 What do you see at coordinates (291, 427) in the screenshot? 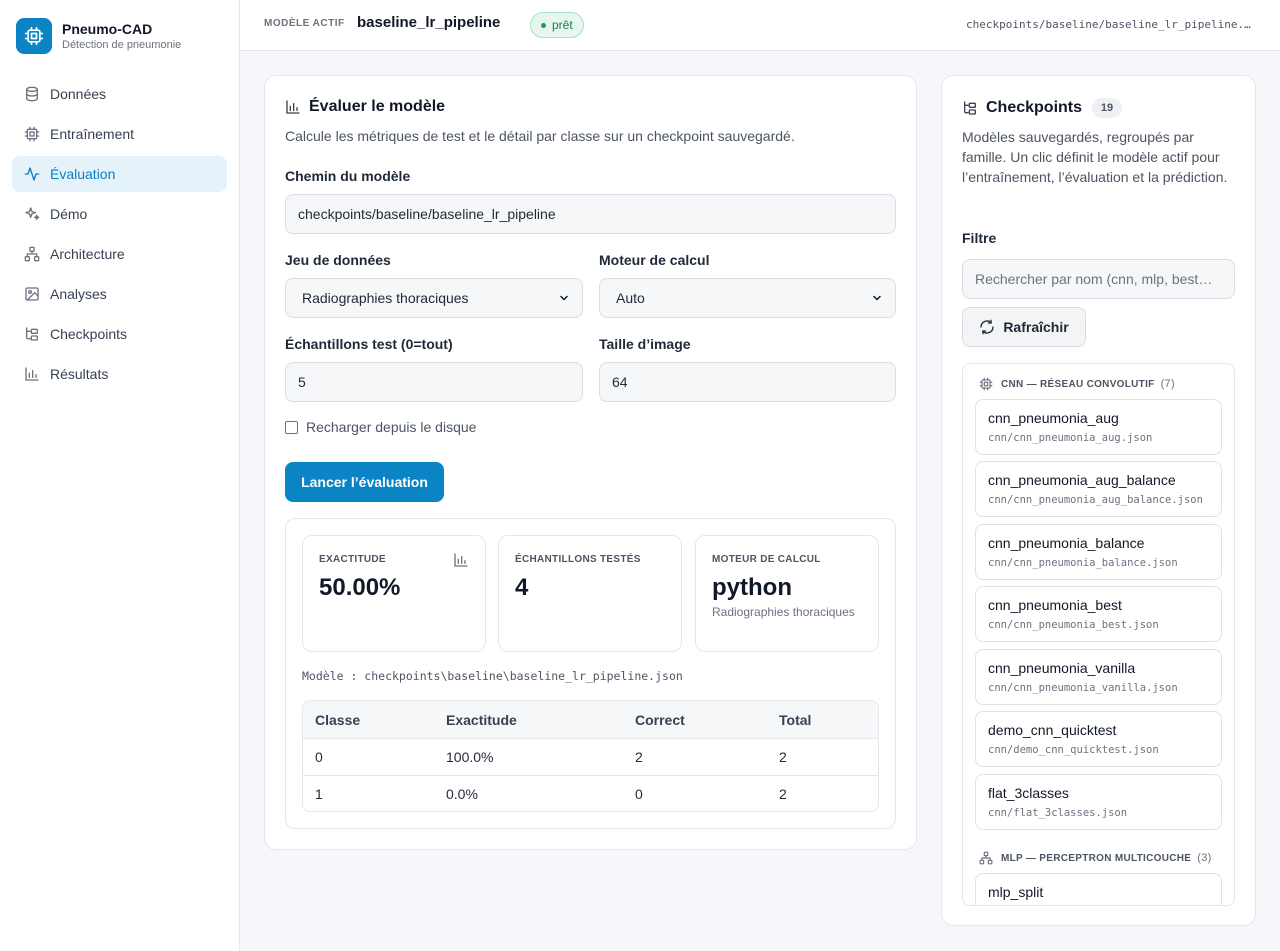
I see `reload-checkbox` at bounding box center [291, 427].